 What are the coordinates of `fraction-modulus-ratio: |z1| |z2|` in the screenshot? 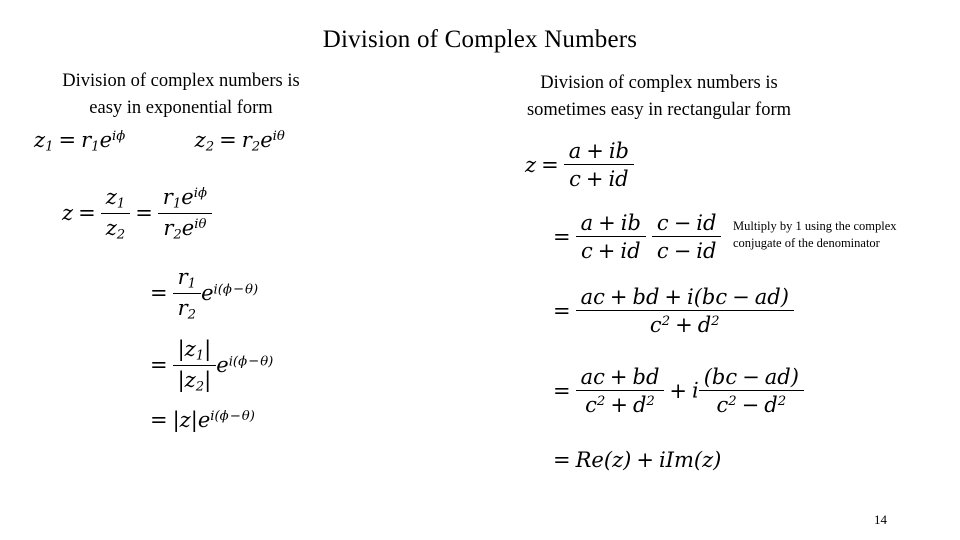 It's located at (194, 365).